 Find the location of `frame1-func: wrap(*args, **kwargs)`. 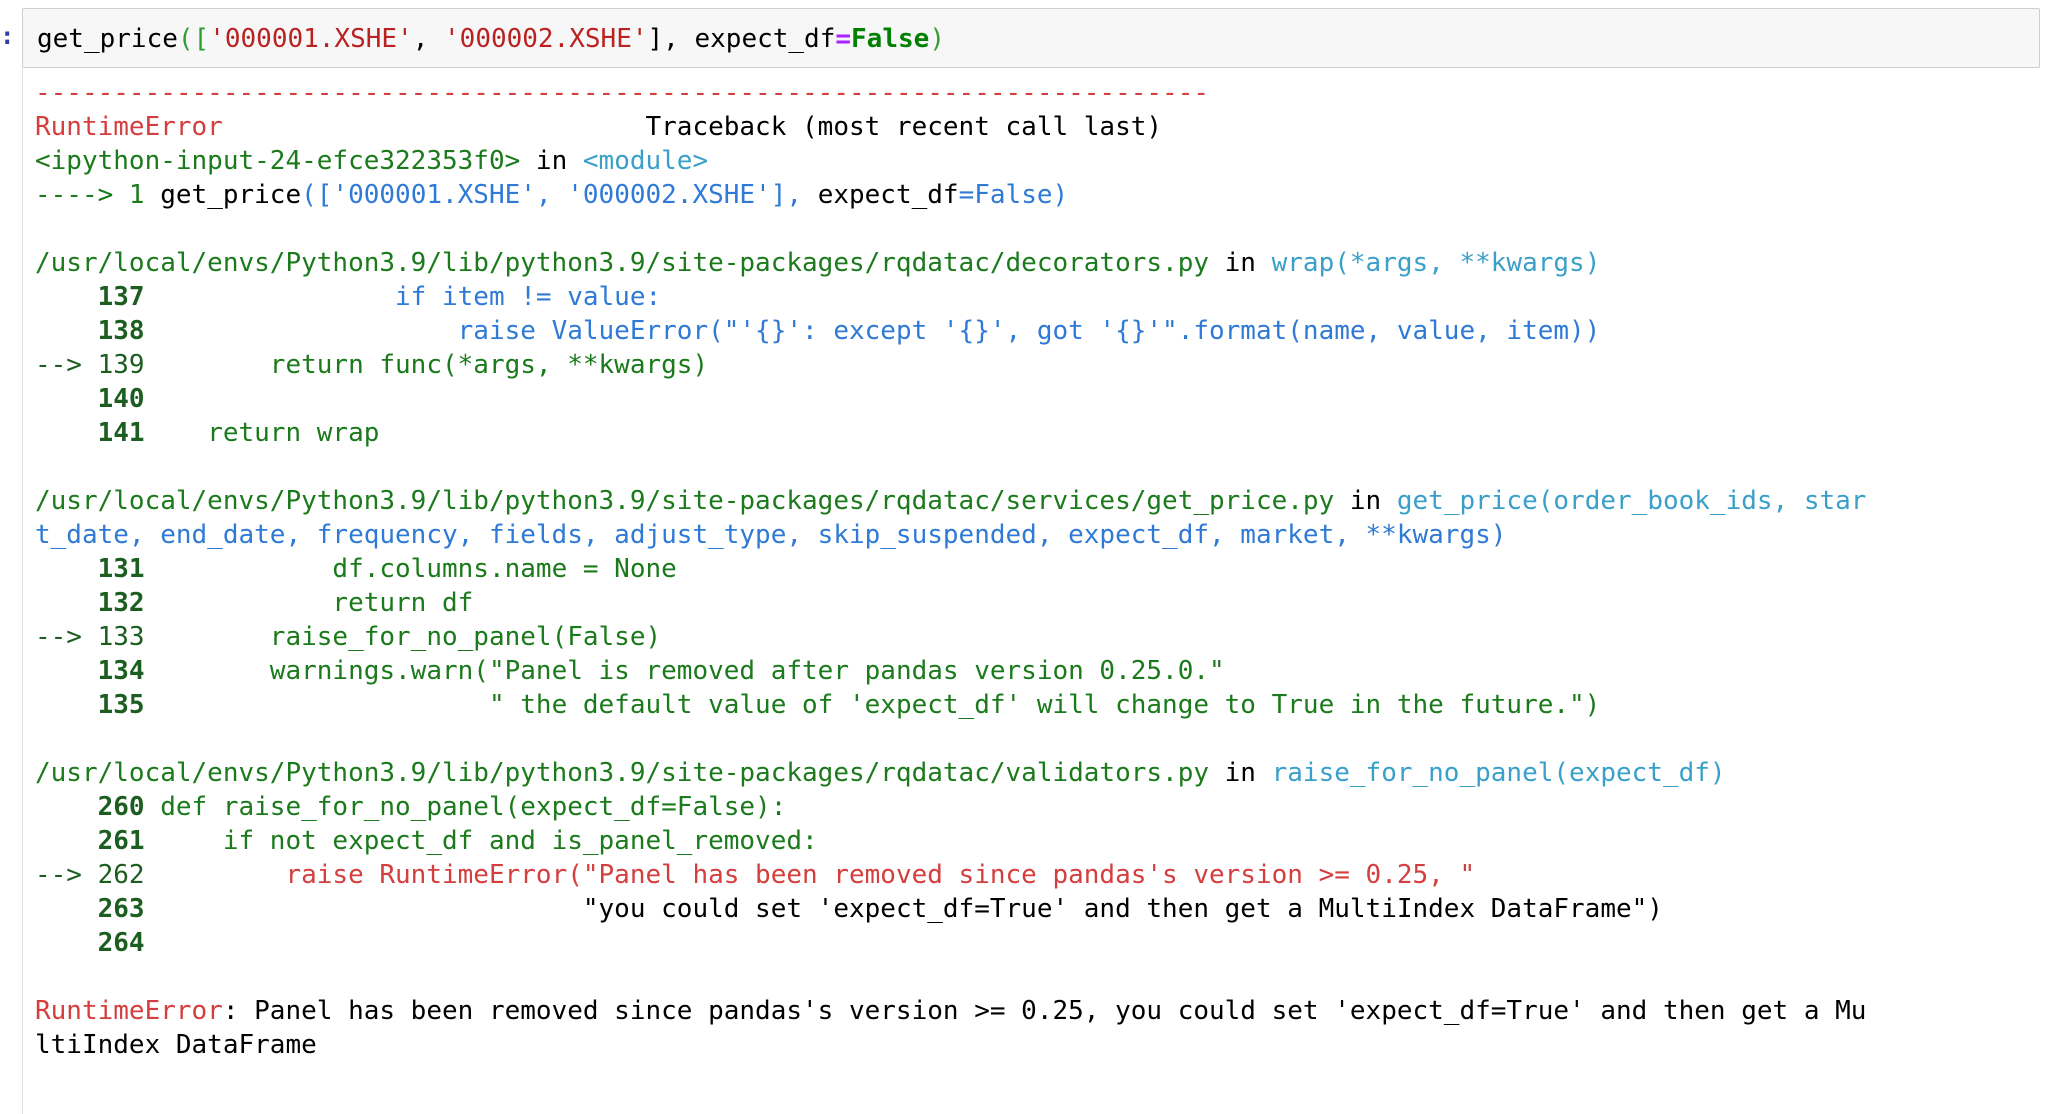

frame1-func: wrap(*args, **kwargs) is located at coordinates (1436, 263).